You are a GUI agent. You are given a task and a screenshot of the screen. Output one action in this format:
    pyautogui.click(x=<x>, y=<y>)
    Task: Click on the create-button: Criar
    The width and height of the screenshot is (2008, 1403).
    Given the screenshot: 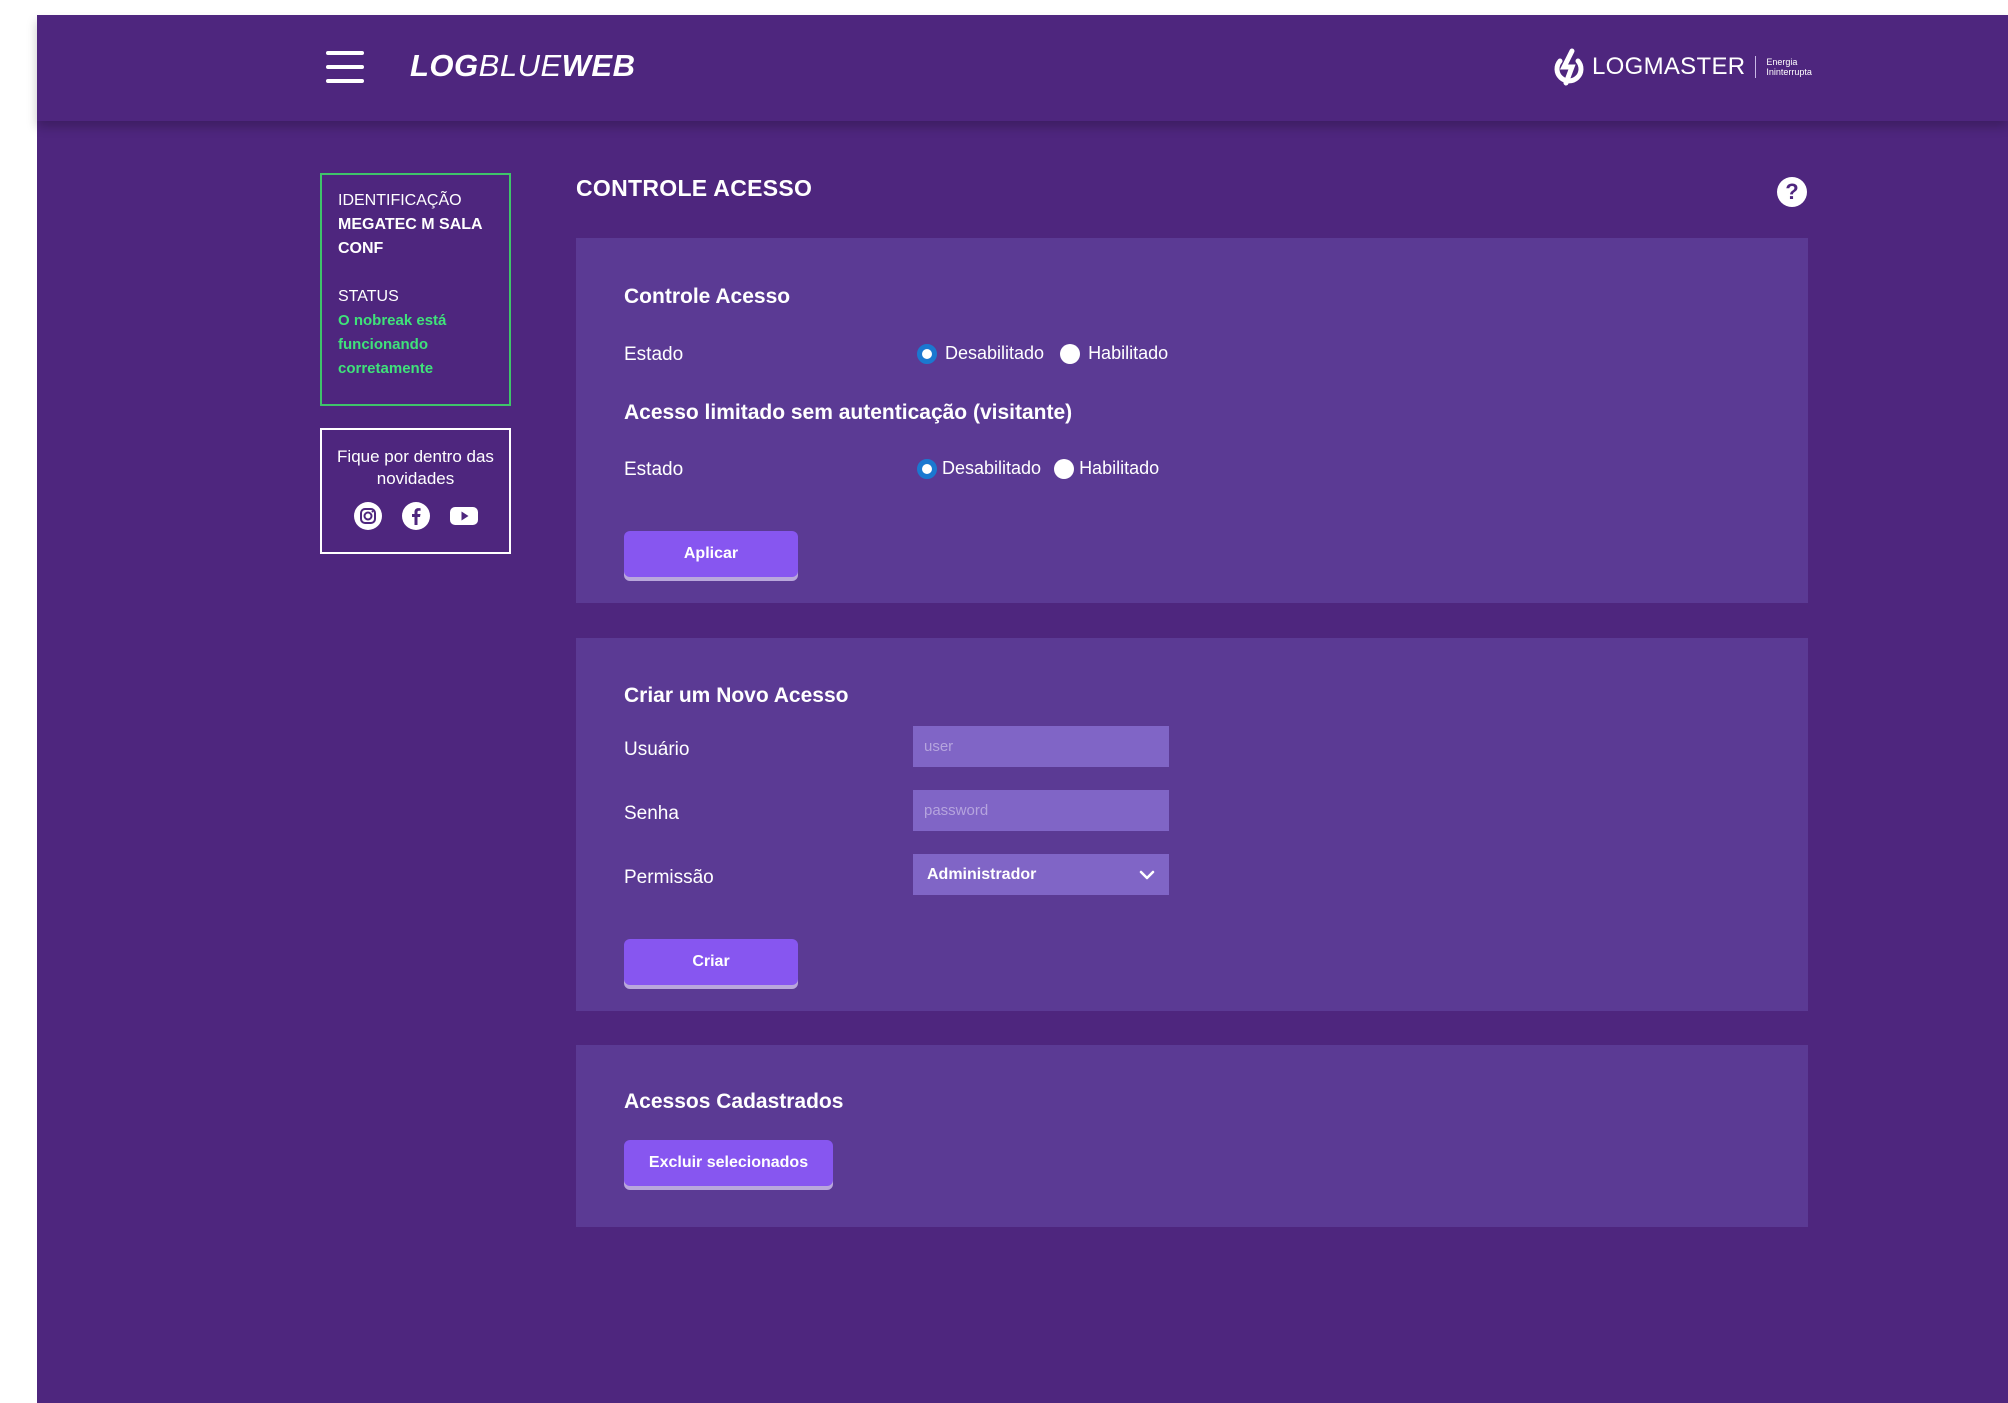 What is the action you would take?
    pyautogui.click(x=711, y=962)
    